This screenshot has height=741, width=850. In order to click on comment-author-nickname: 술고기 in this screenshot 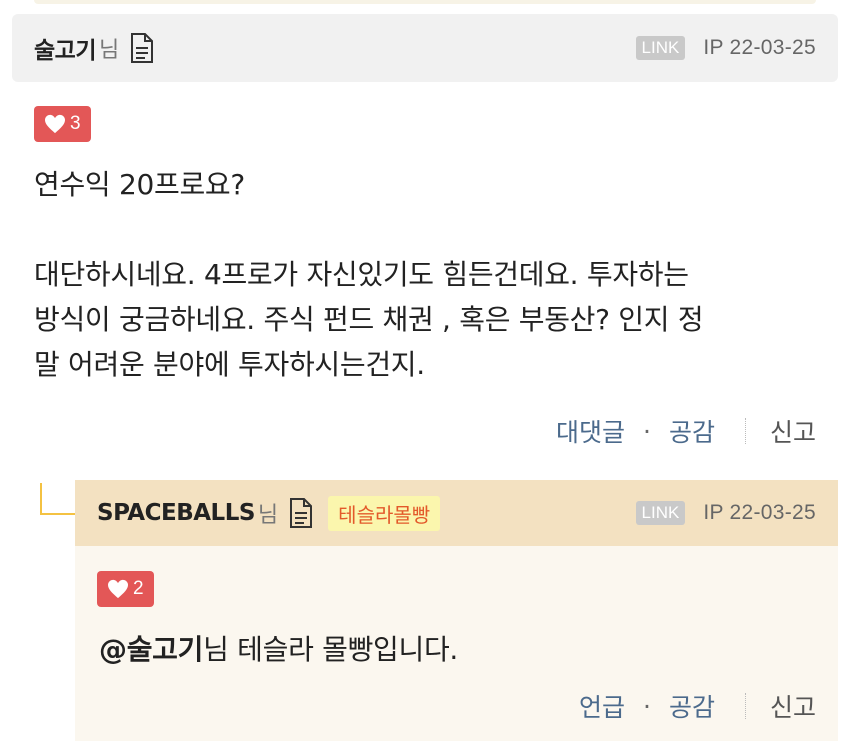, I will do `click(65, 48)`.